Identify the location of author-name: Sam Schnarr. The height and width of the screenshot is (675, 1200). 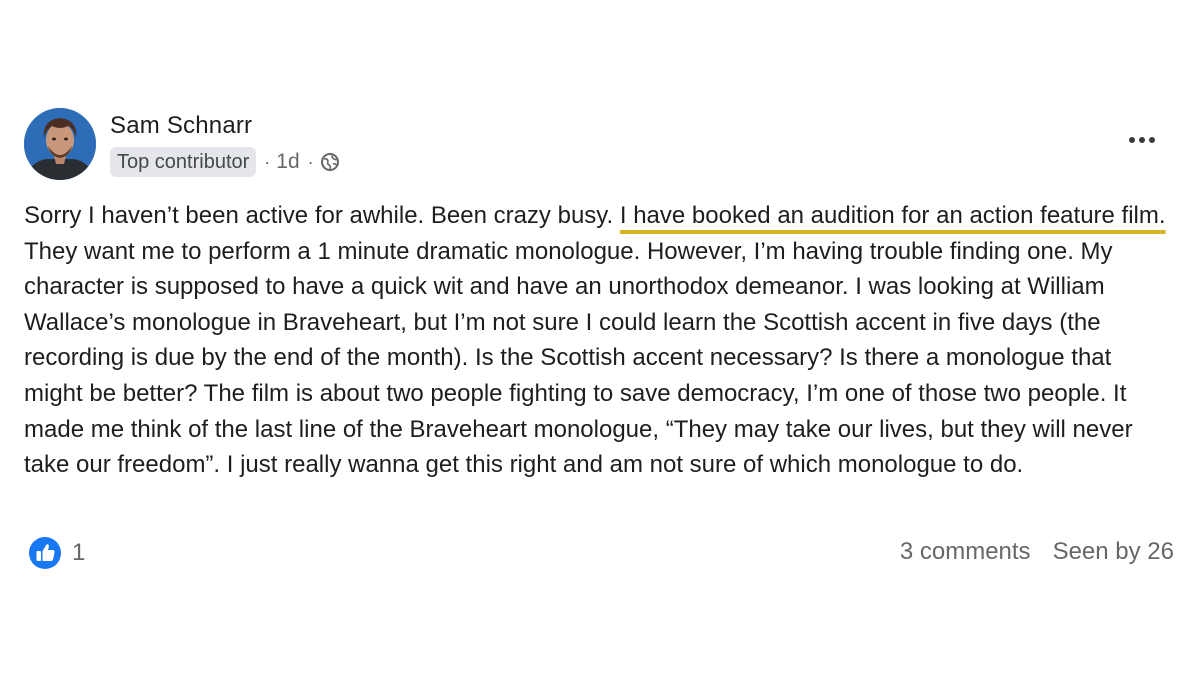
(181, 126).